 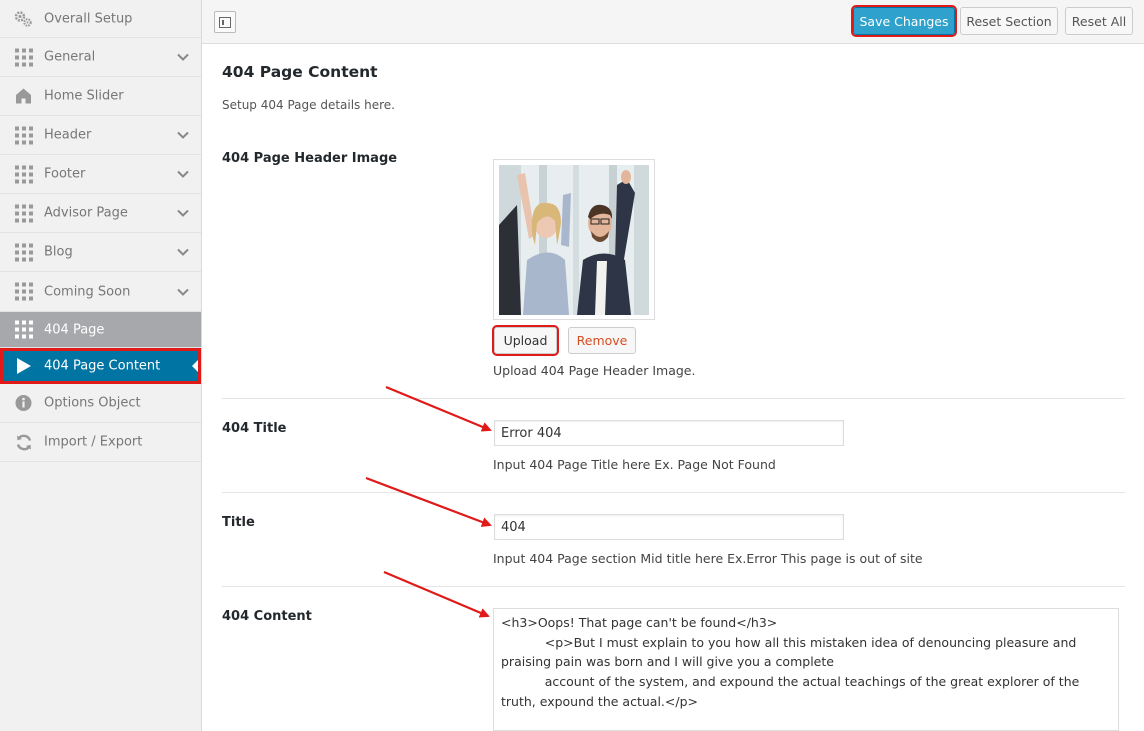 I want to click on 404-title-input, so click(x=669, y=433).